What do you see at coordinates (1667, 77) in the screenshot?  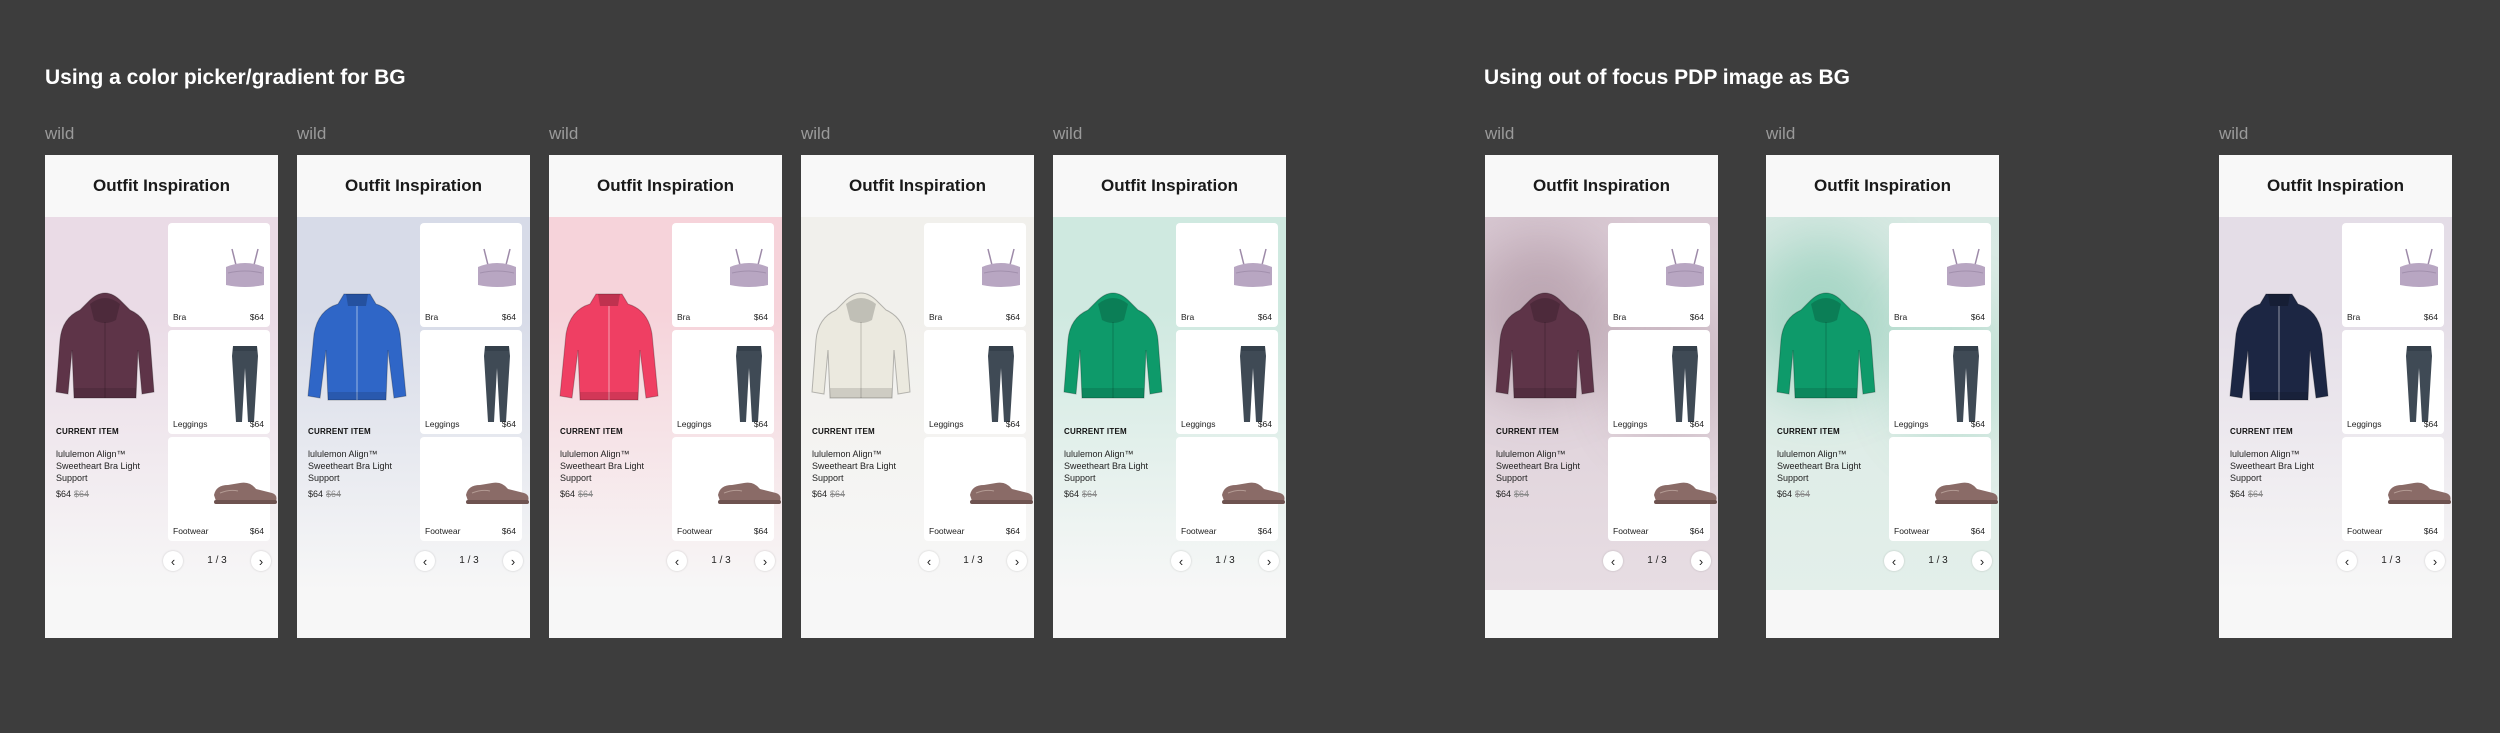 I see `section-title-blurred: Using out of focus PDP image as BG` at bounding box center [1667, 77].